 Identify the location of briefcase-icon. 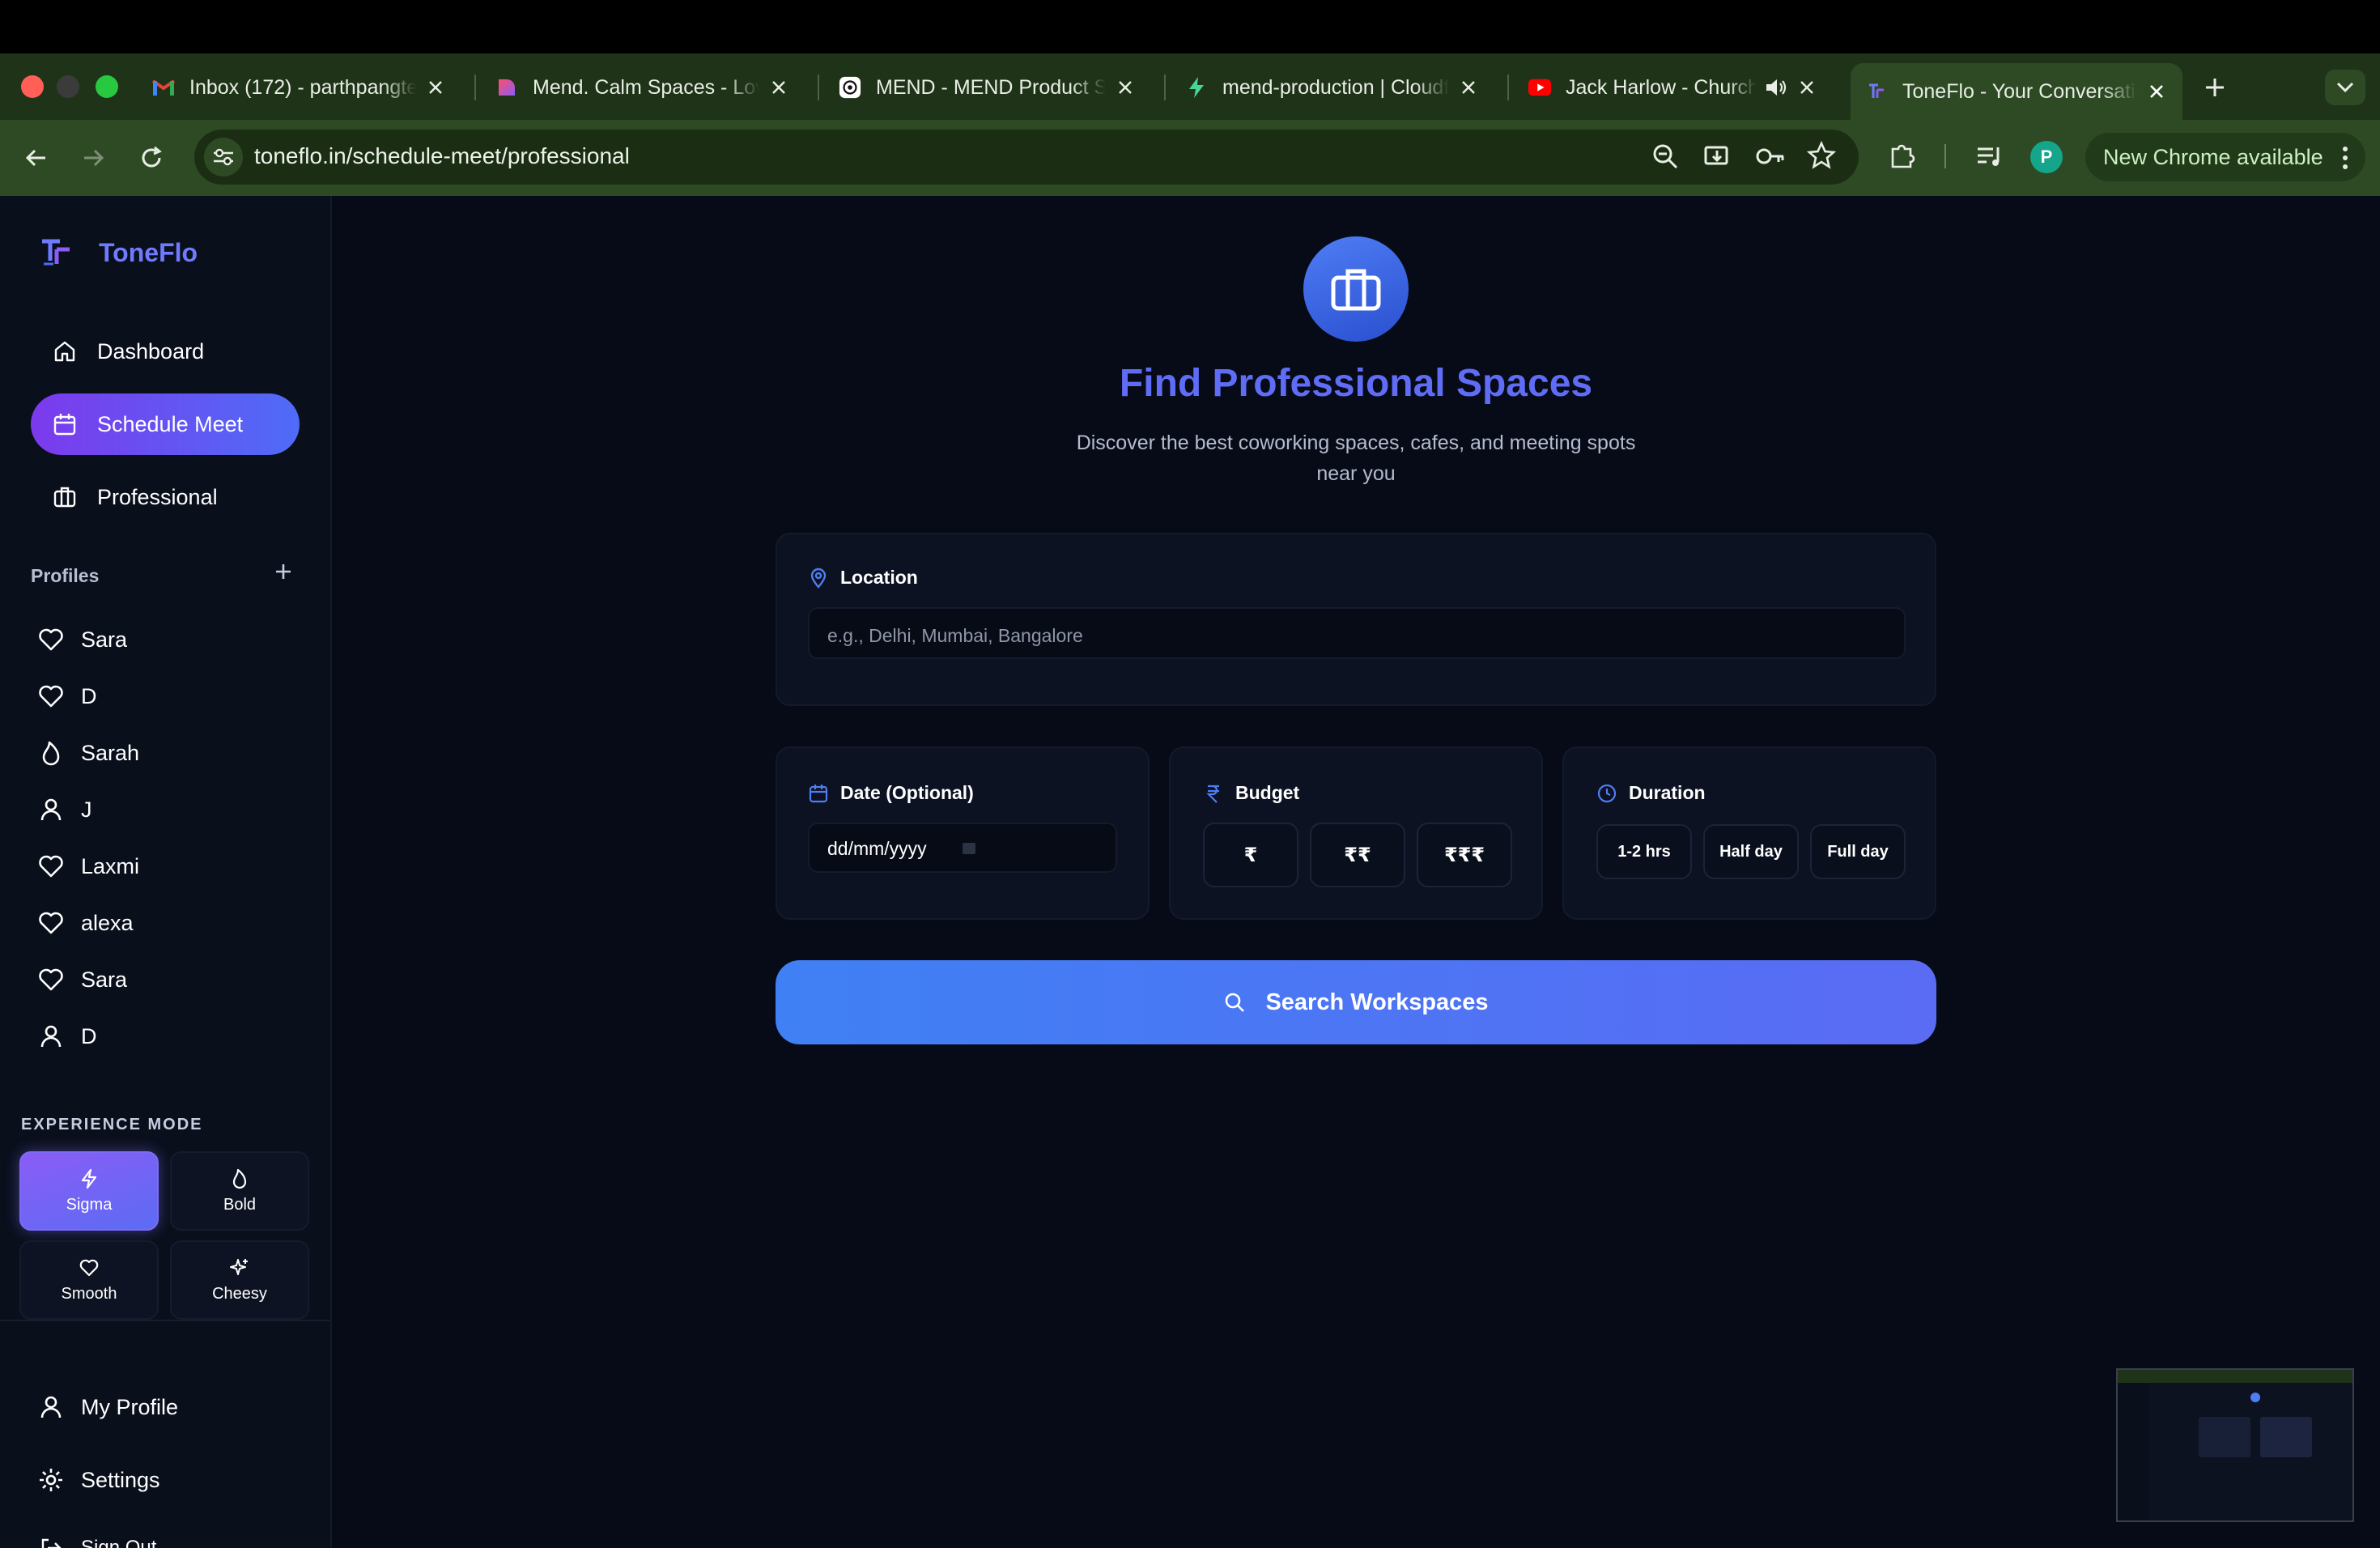
(65, 497).